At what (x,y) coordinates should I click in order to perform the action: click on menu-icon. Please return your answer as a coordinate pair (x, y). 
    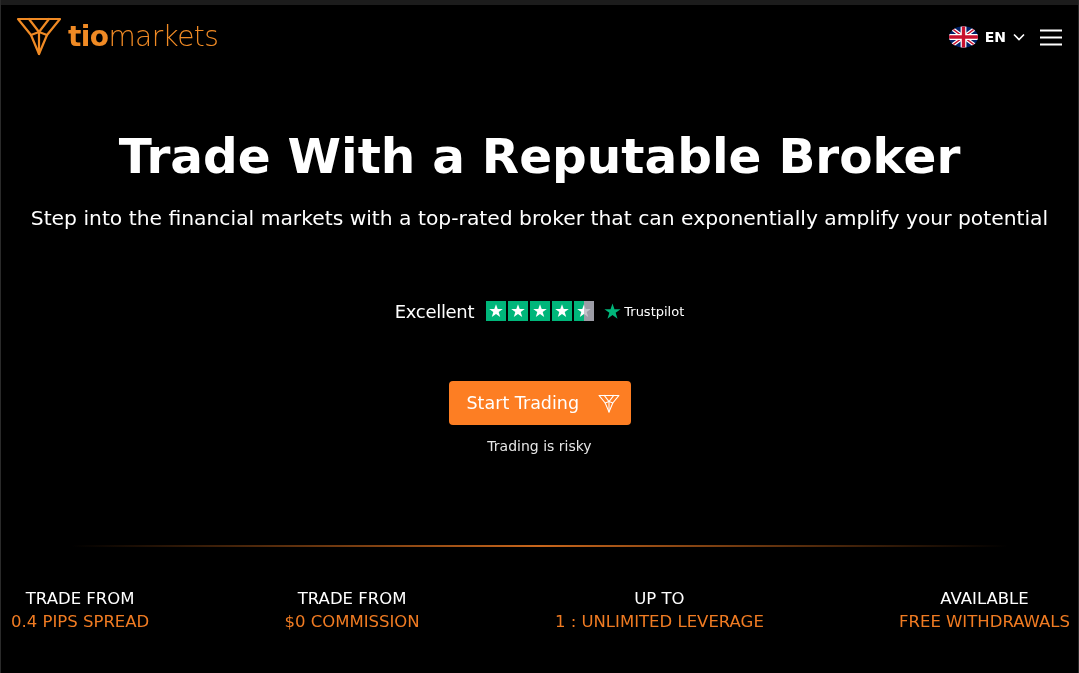
    Looking at the image, I should click on (1051, 37).